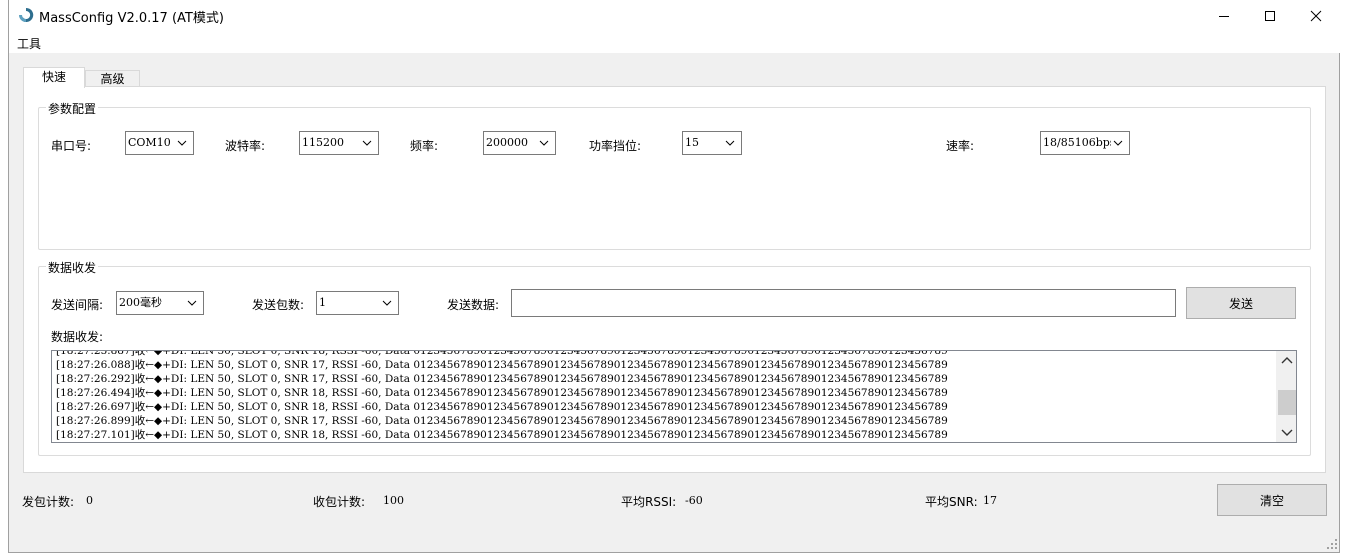 The image size is (1348, 559). I want to click on send-data-input, so click(843, 303).